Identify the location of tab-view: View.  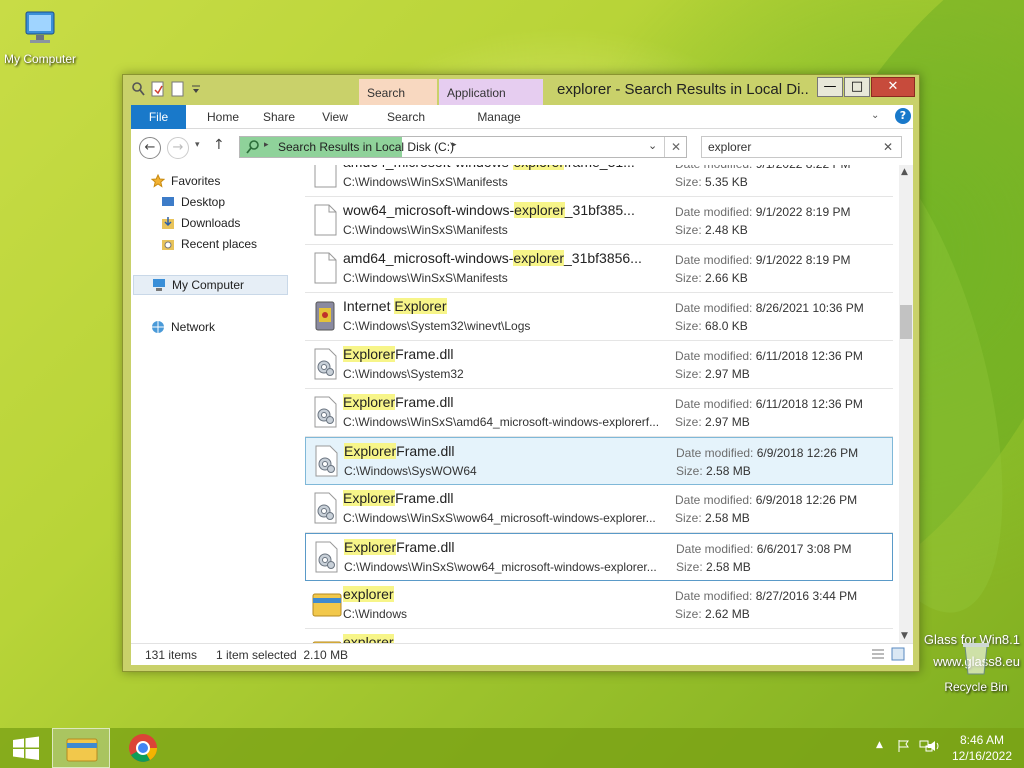
(335, 117).